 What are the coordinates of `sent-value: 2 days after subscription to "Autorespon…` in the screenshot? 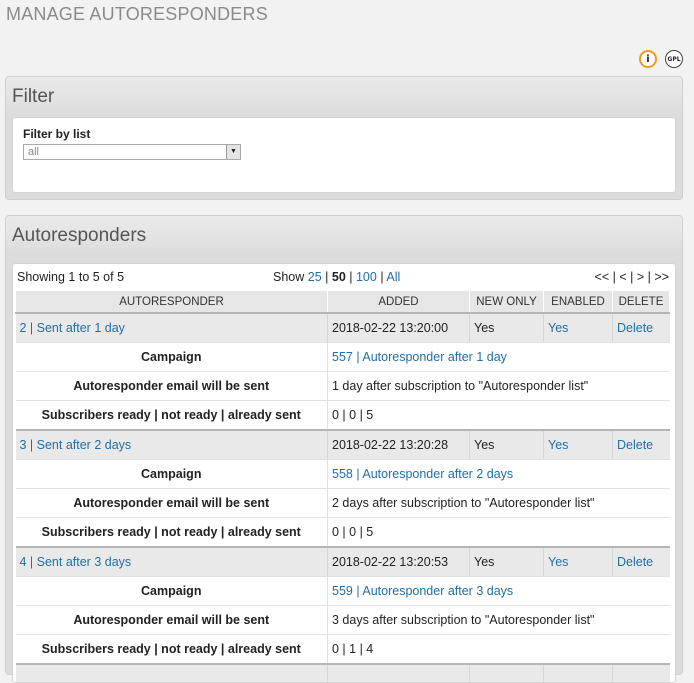 It's located at (498, 503).